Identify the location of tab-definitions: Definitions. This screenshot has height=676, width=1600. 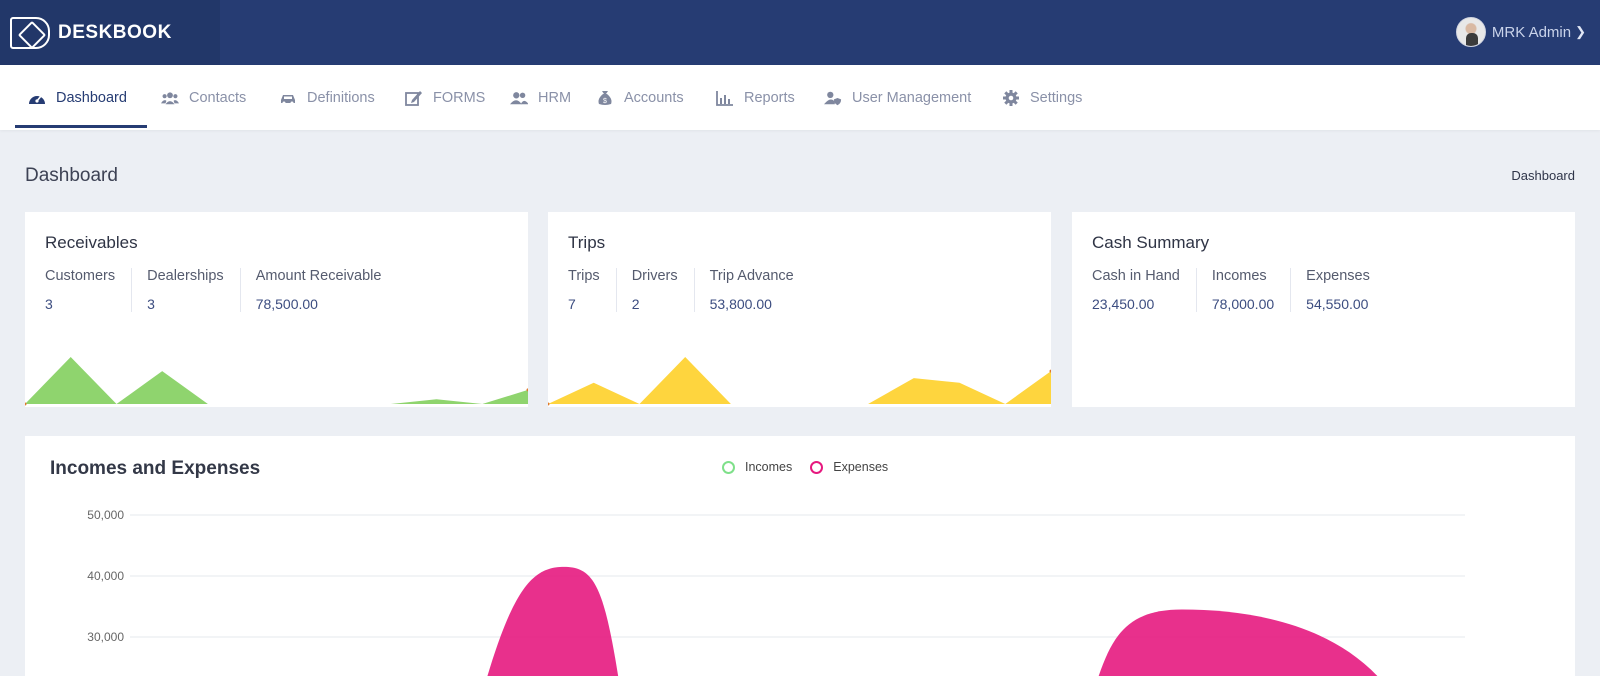
(327, 97).